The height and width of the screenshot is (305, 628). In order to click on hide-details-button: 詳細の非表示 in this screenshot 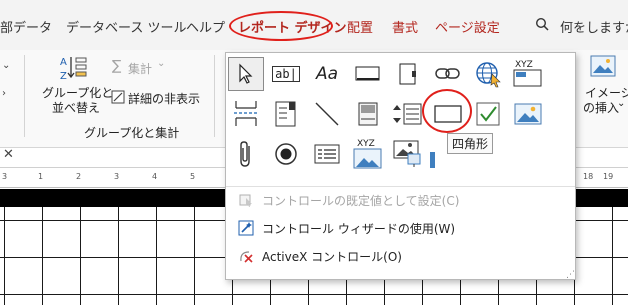, I will do `click(164, 98)`.